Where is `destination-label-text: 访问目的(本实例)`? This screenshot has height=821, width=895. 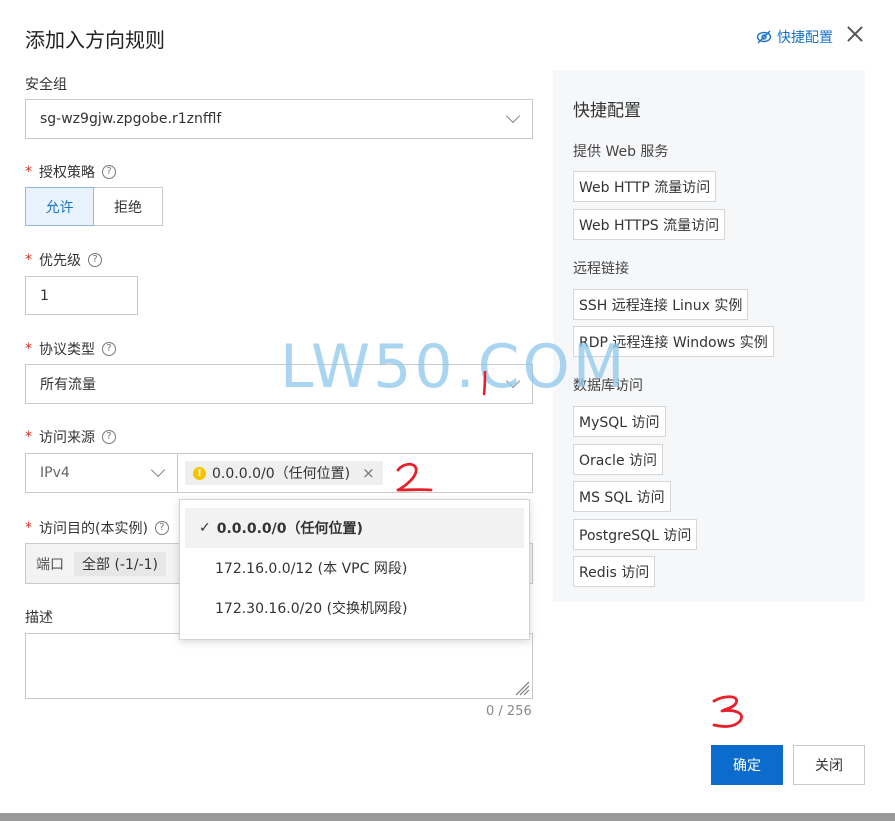 destination-label-text: 访问目的(本实例) is located at coordinates (93, 529).